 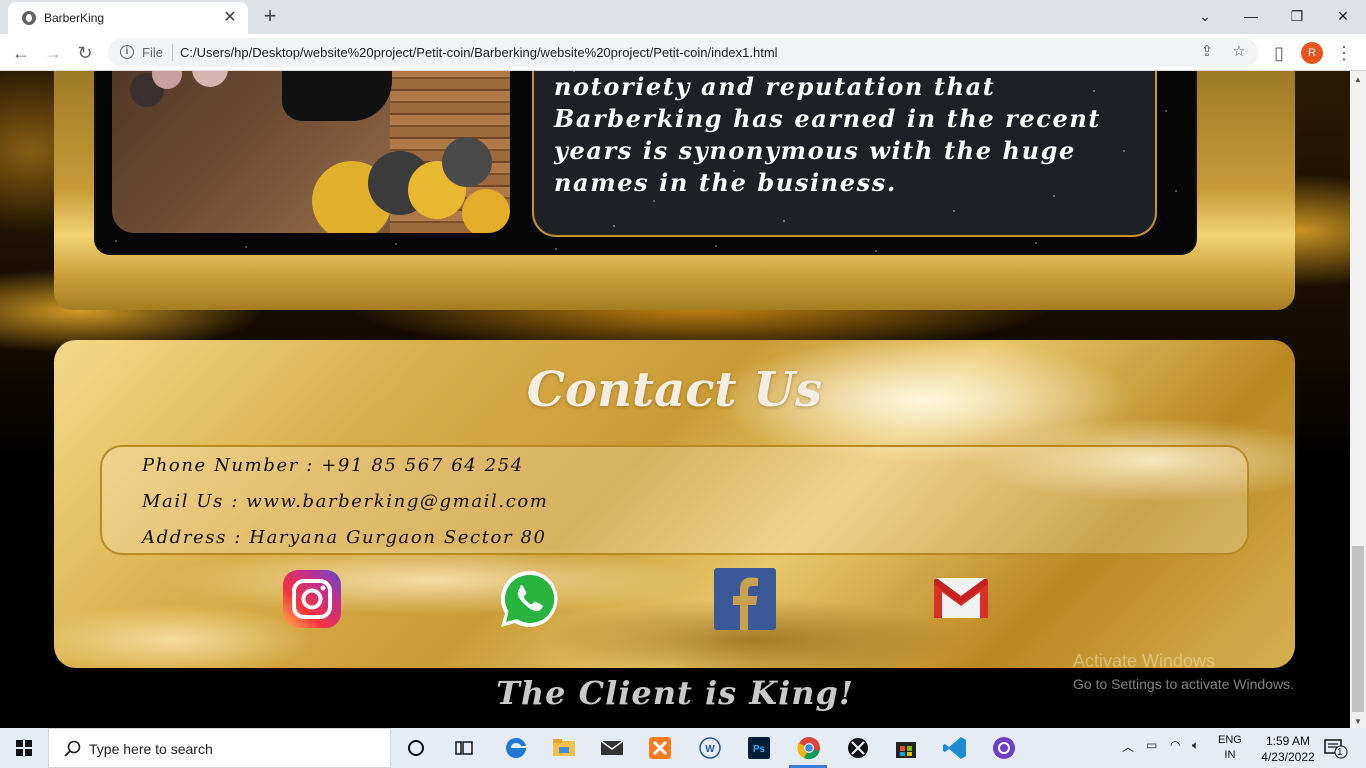 What do you see at coordinates (344, 537) in the screenshot?
I see `postal-address: Address : Haryana Gurgaon Sector 80` at bounding box center [344, 537].